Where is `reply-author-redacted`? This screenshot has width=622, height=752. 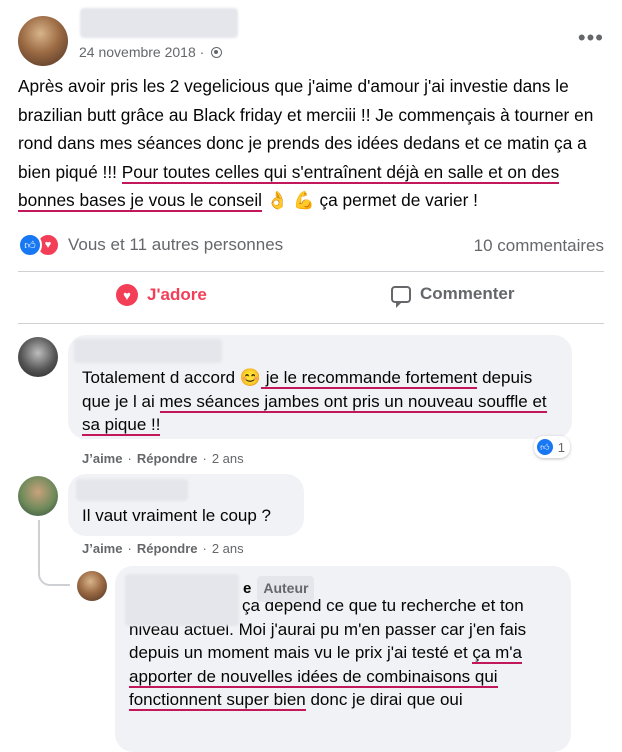
reply-author-redacted is located at coordinates (182, 600).